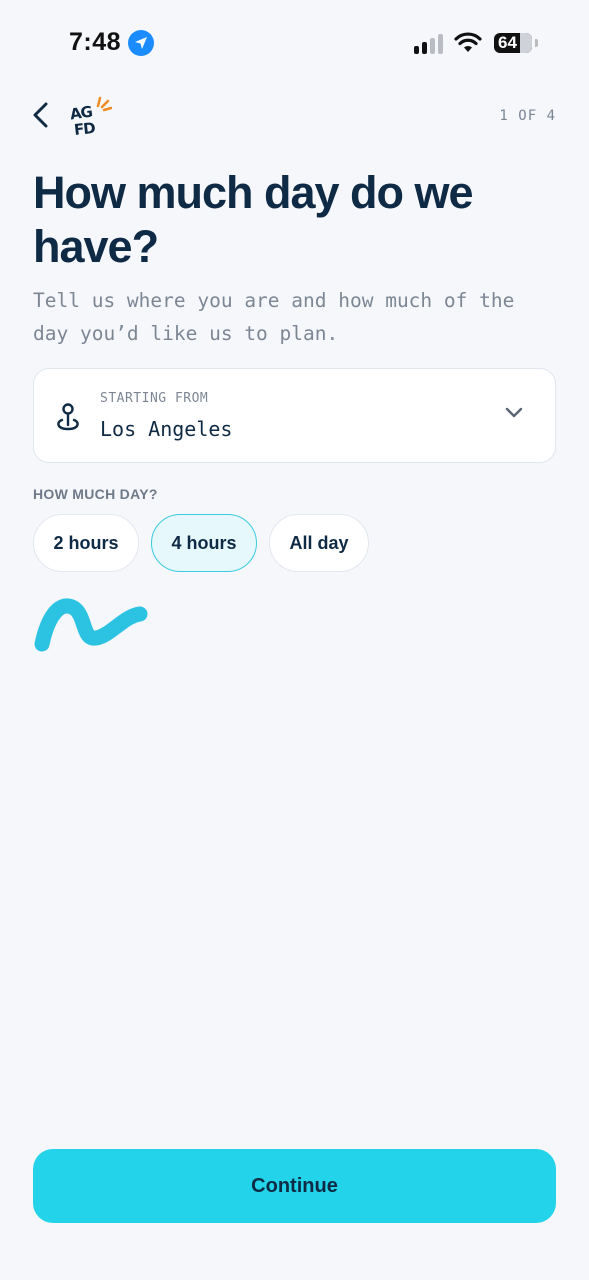  I want to click on duration-label: HOW MUCH DAY?, so click(95, 494).